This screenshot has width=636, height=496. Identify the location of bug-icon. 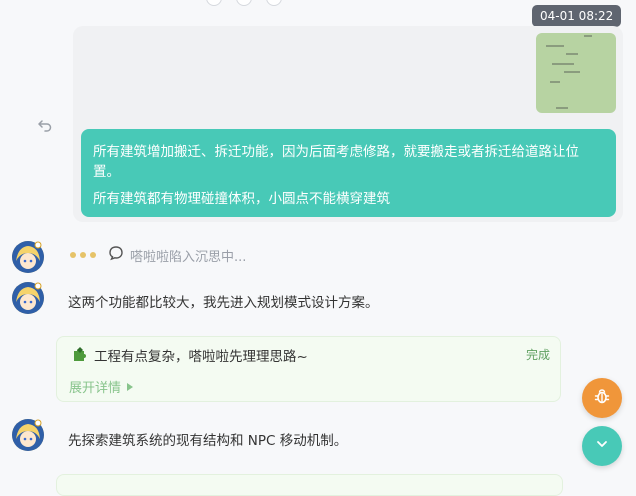
(602, 398).